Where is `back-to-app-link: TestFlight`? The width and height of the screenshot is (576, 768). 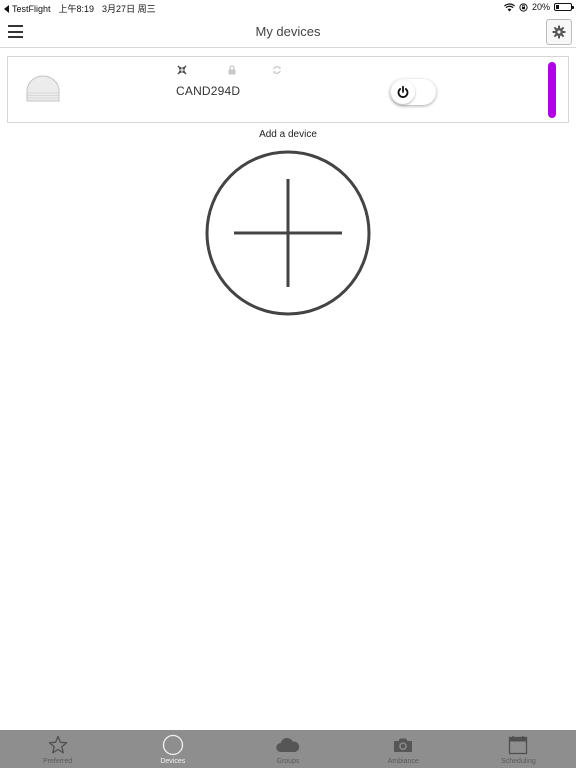 back-to-app-link: TestFlight is located at coordinates (27, 9).